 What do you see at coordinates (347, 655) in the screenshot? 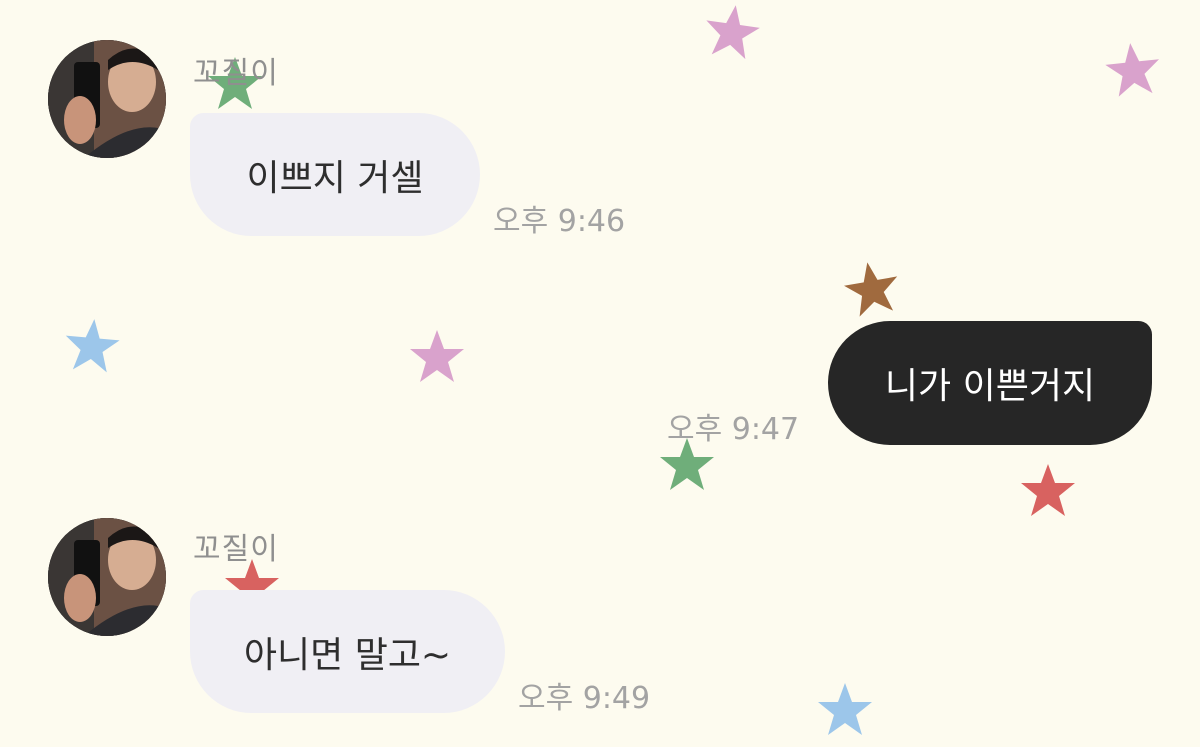
I see `message-text: 아니면 말고~` at bounding box center [347, 655].